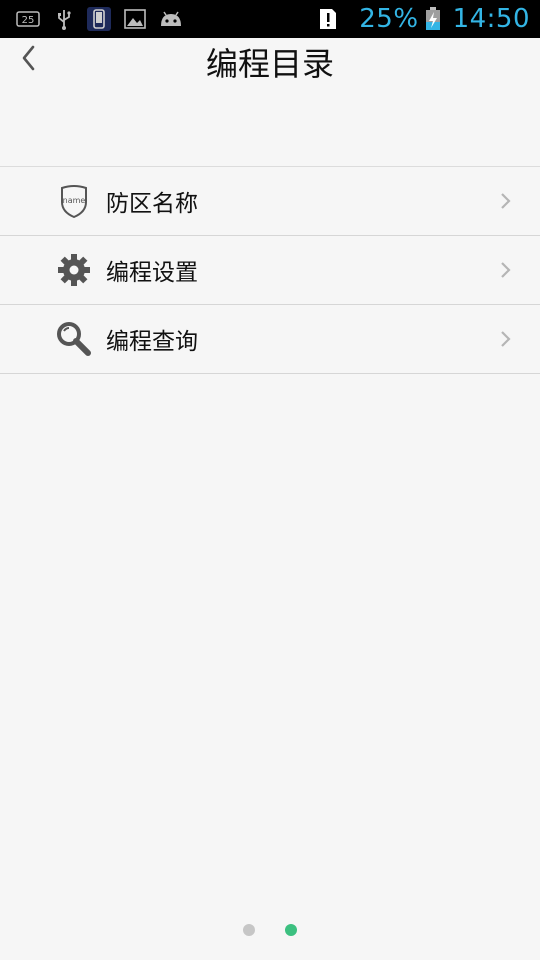 This screenshot has height=960, width=540. I want to click on alert-icon, so click(328, 19).